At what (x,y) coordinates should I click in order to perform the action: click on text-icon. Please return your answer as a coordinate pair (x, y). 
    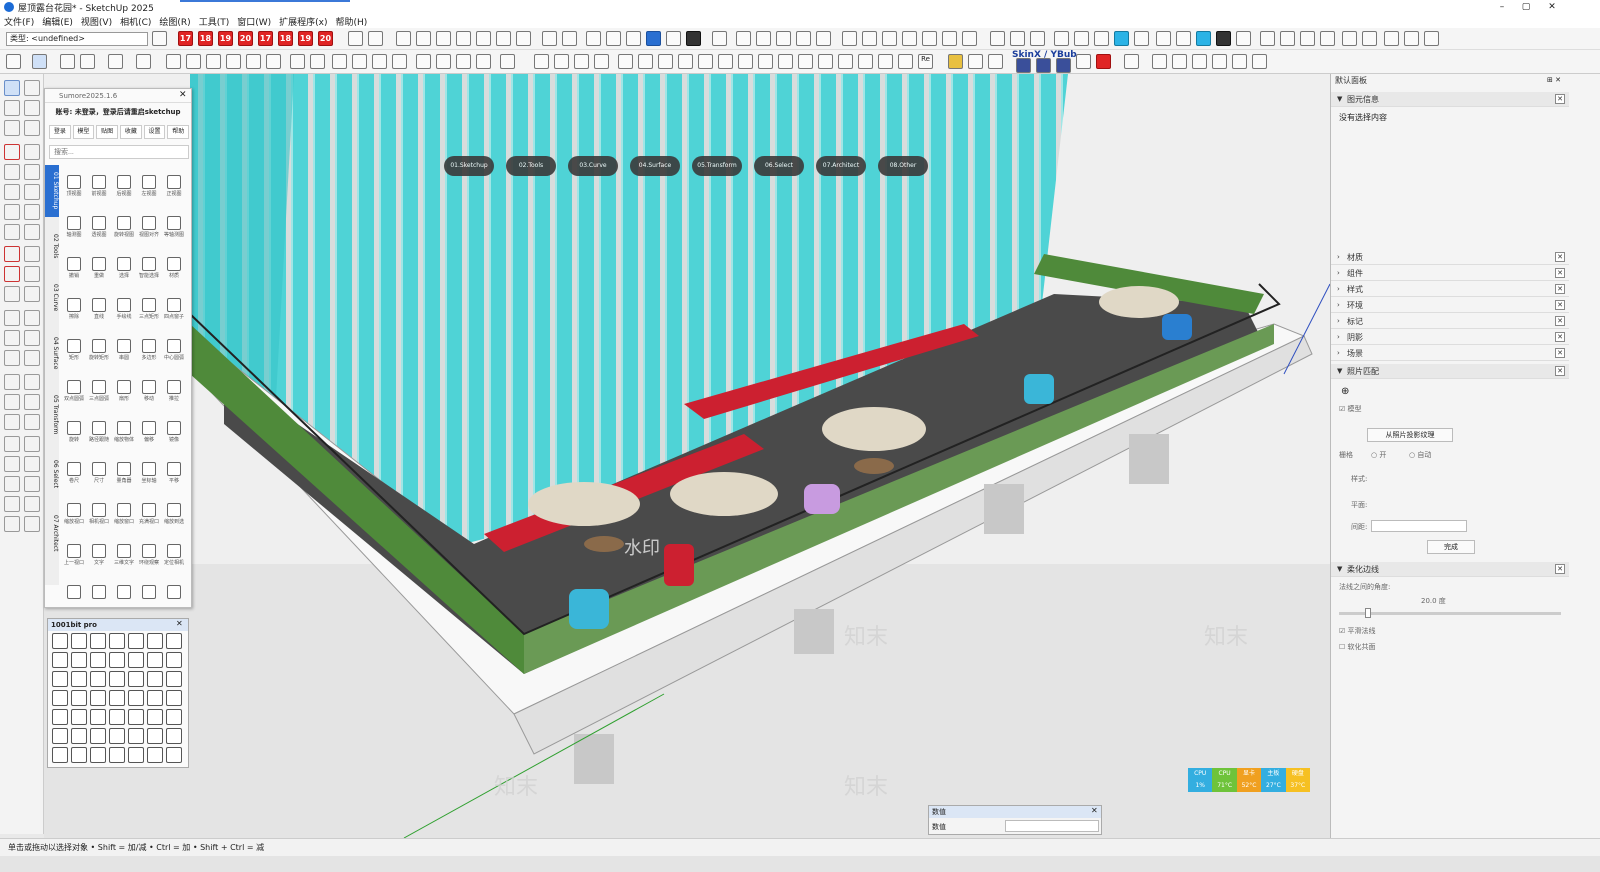
    Looking at the image, I should click on (317, 61).